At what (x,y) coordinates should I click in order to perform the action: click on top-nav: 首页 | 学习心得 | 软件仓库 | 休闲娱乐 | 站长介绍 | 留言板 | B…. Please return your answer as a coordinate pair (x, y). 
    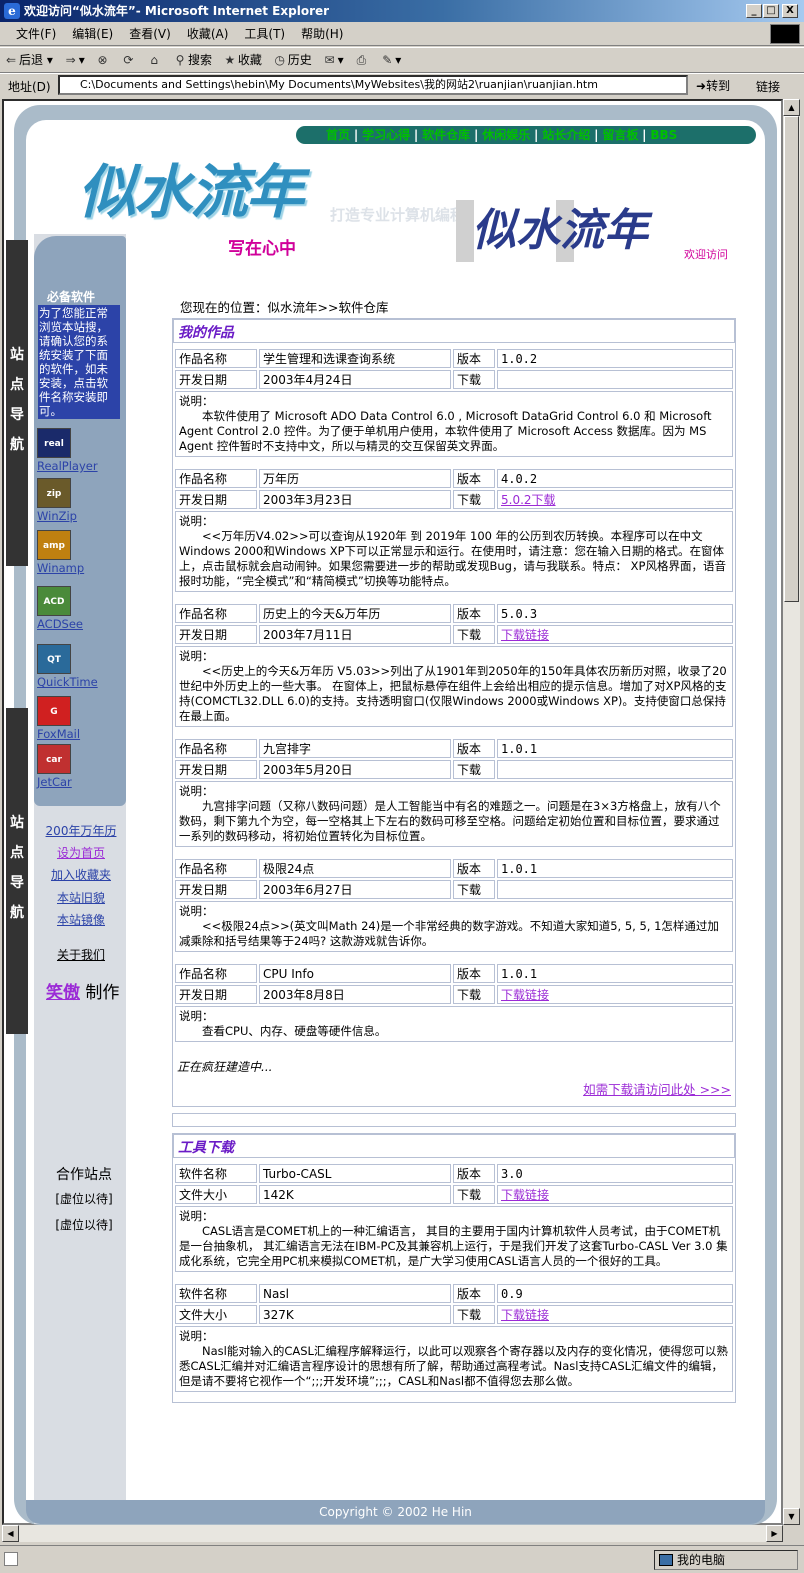
    Looking at the image, I should click on (526, 135).